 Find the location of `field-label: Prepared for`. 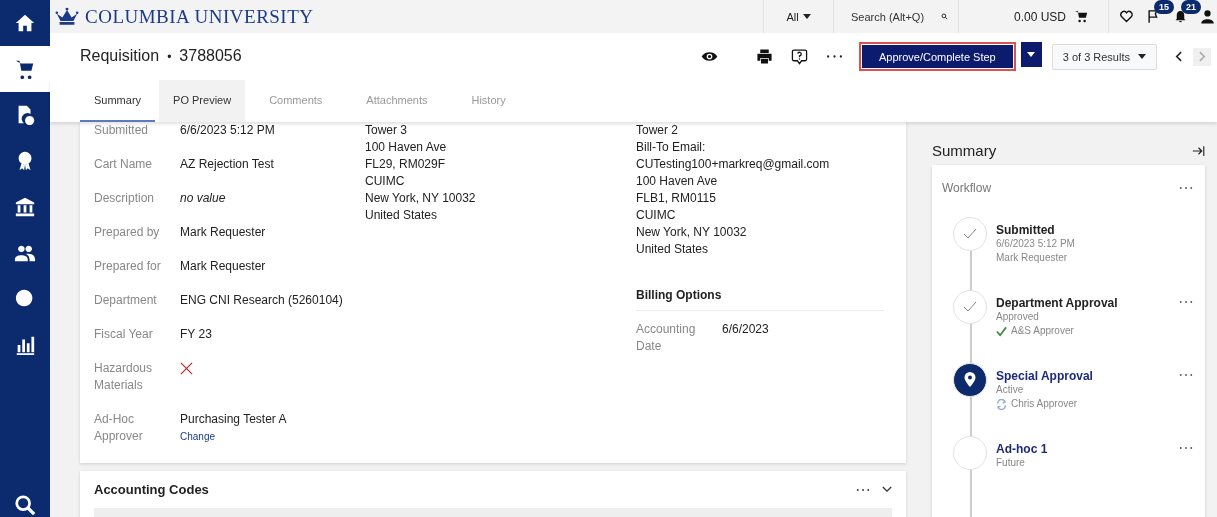

field-label: Prepared for is located at coordinates (128, 266).